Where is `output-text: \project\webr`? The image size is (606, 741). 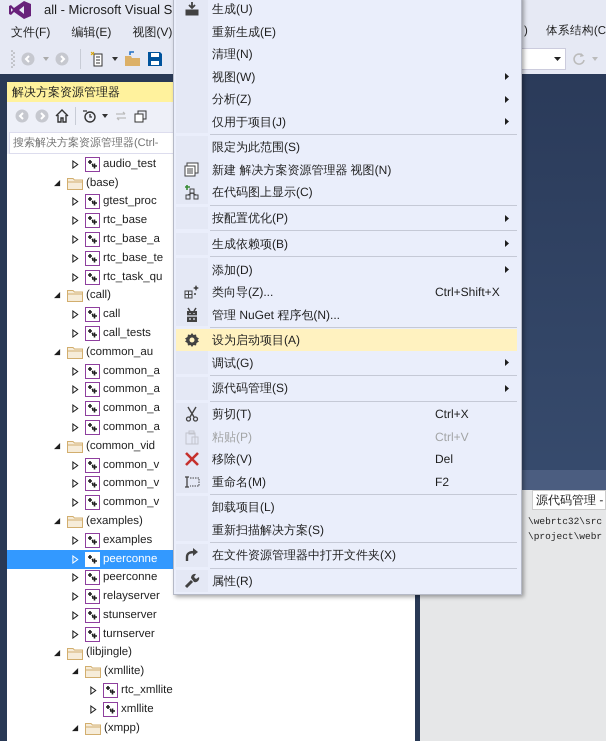 output-text: \project\webr is located at coordinates (566, 537).